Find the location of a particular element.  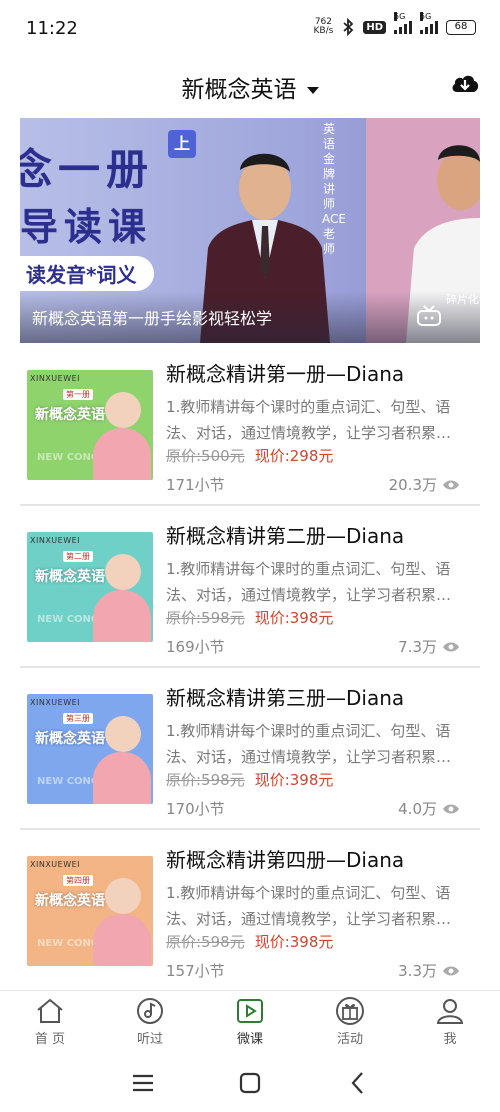

tab-listened: 听过 is located at coordinates (150, 1022).